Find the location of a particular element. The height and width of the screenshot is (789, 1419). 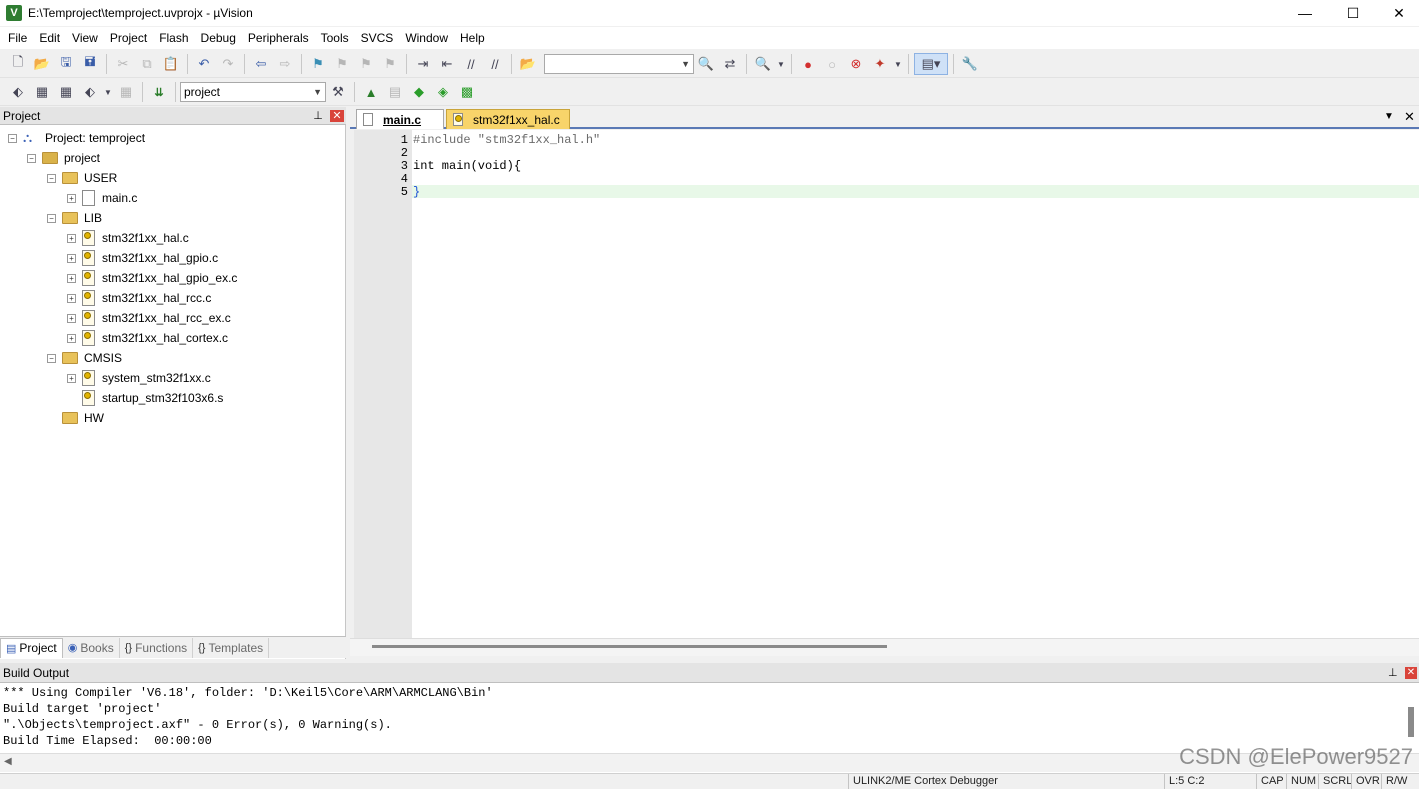

comment-icon: // is located at coordinates (471, 64).